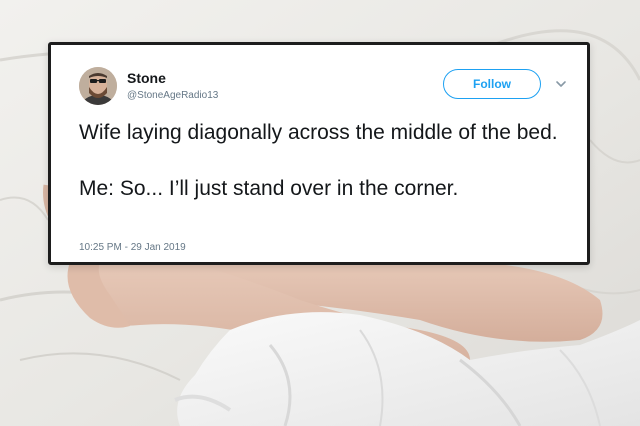  Describe the element at coordinates (132, 247) in the screenshot. I see `tweet-timestamp: 10:25 PM - 29 Jan 2019` at that location.